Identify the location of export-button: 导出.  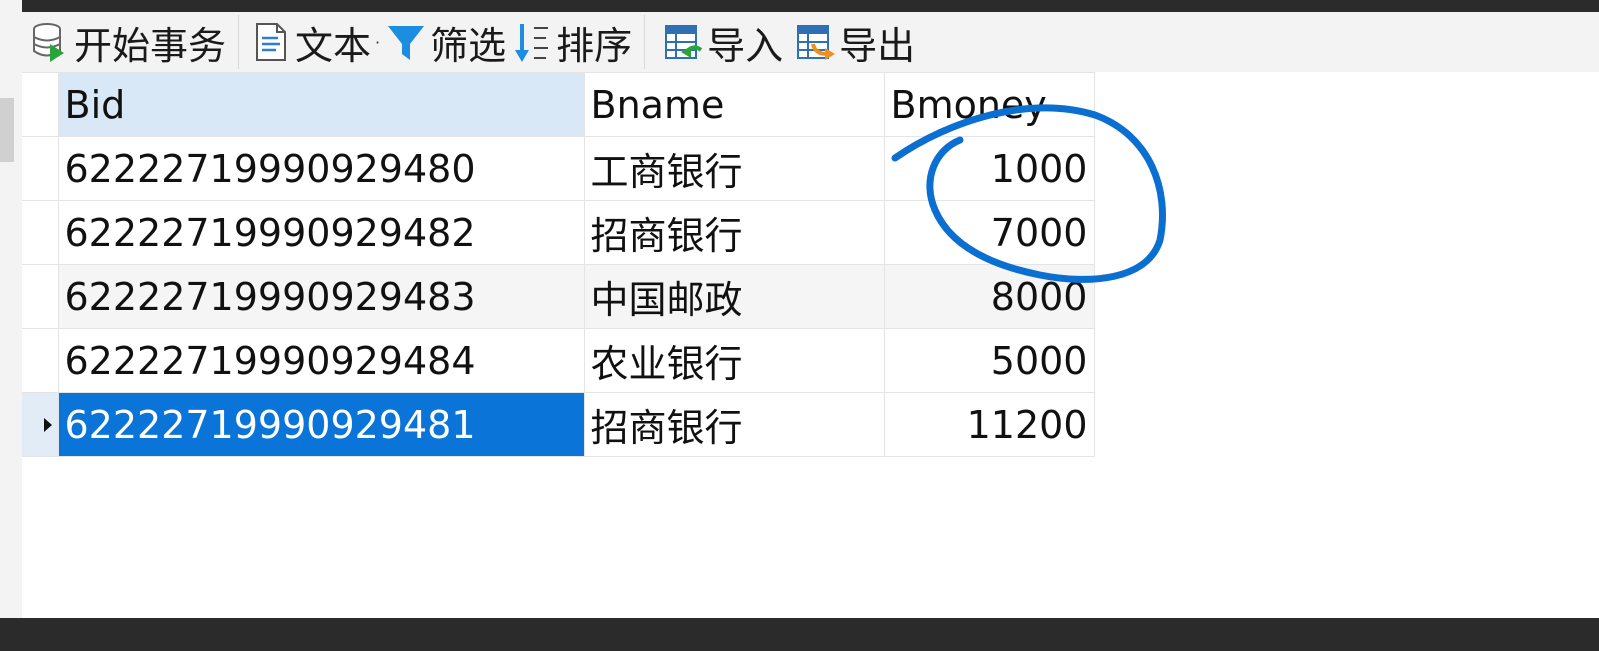
(855, 42).